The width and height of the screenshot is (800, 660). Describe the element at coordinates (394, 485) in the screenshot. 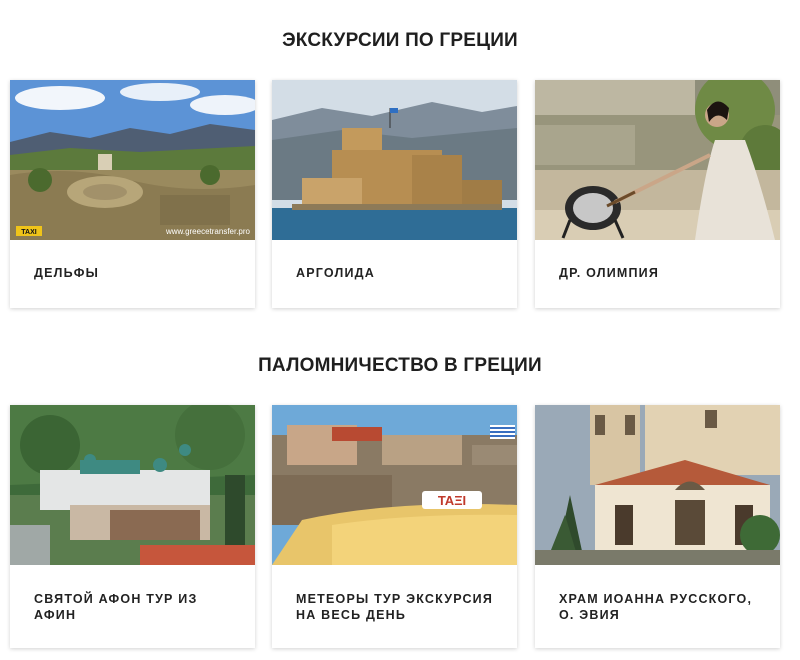

I see `meteora-taxi-photo: TAΞI` at that location.